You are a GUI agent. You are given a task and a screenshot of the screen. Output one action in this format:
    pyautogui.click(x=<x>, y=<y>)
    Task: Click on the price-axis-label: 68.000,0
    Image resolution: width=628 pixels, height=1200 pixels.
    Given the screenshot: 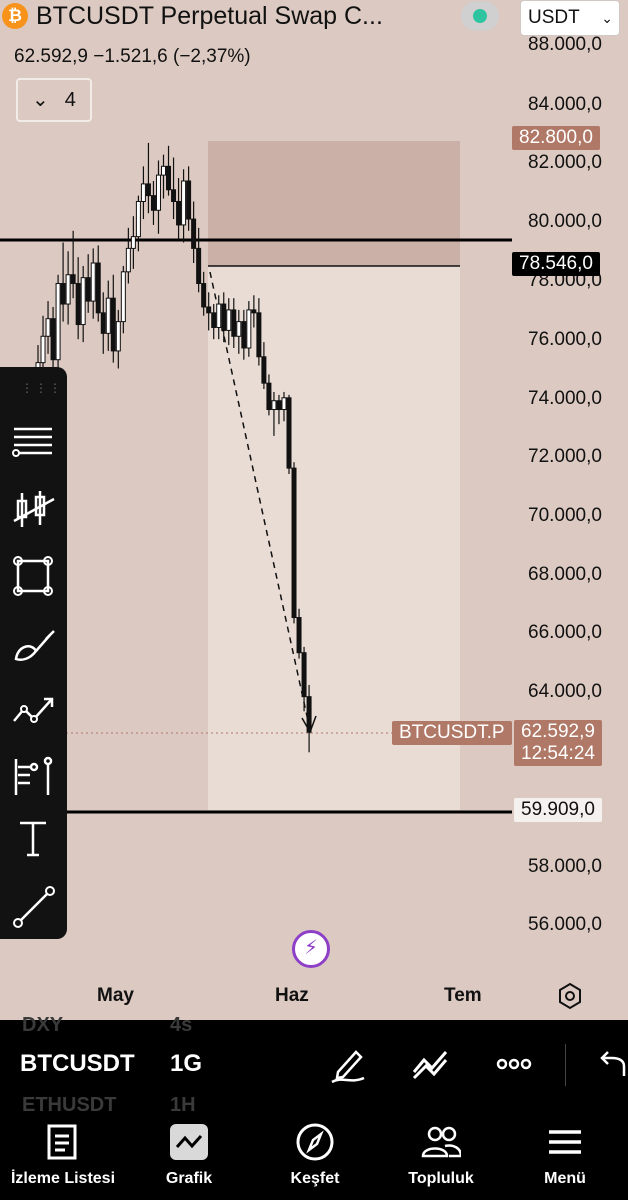 What is the action you would take?
    pyautogui.click(x=565, y=574)
    